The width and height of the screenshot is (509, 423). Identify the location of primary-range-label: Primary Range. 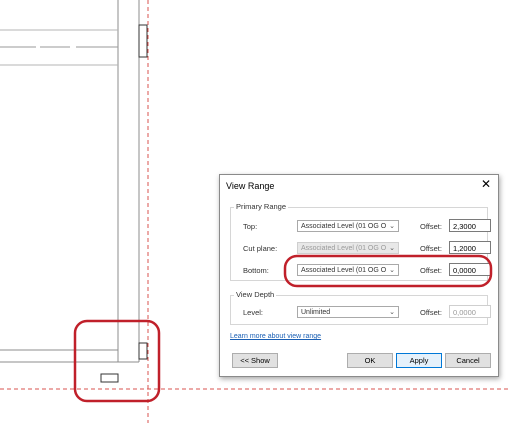
(261, 206).